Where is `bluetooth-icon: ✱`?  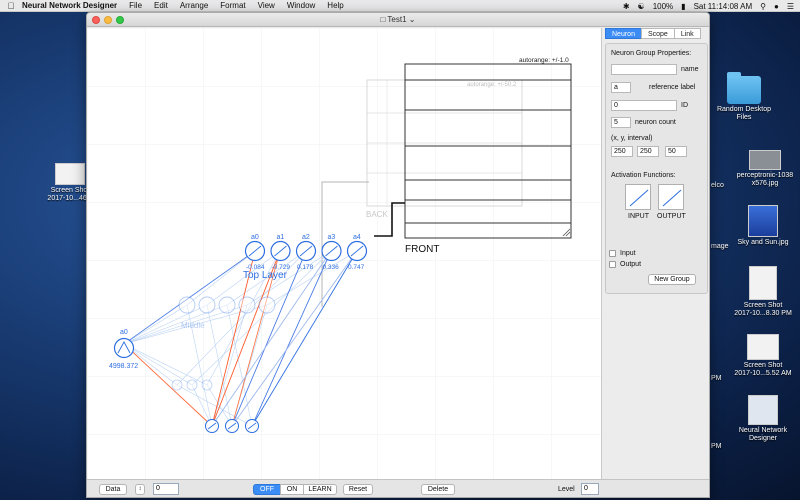
bluetooth-icon: ✱ is located at coordinates (626, 6).